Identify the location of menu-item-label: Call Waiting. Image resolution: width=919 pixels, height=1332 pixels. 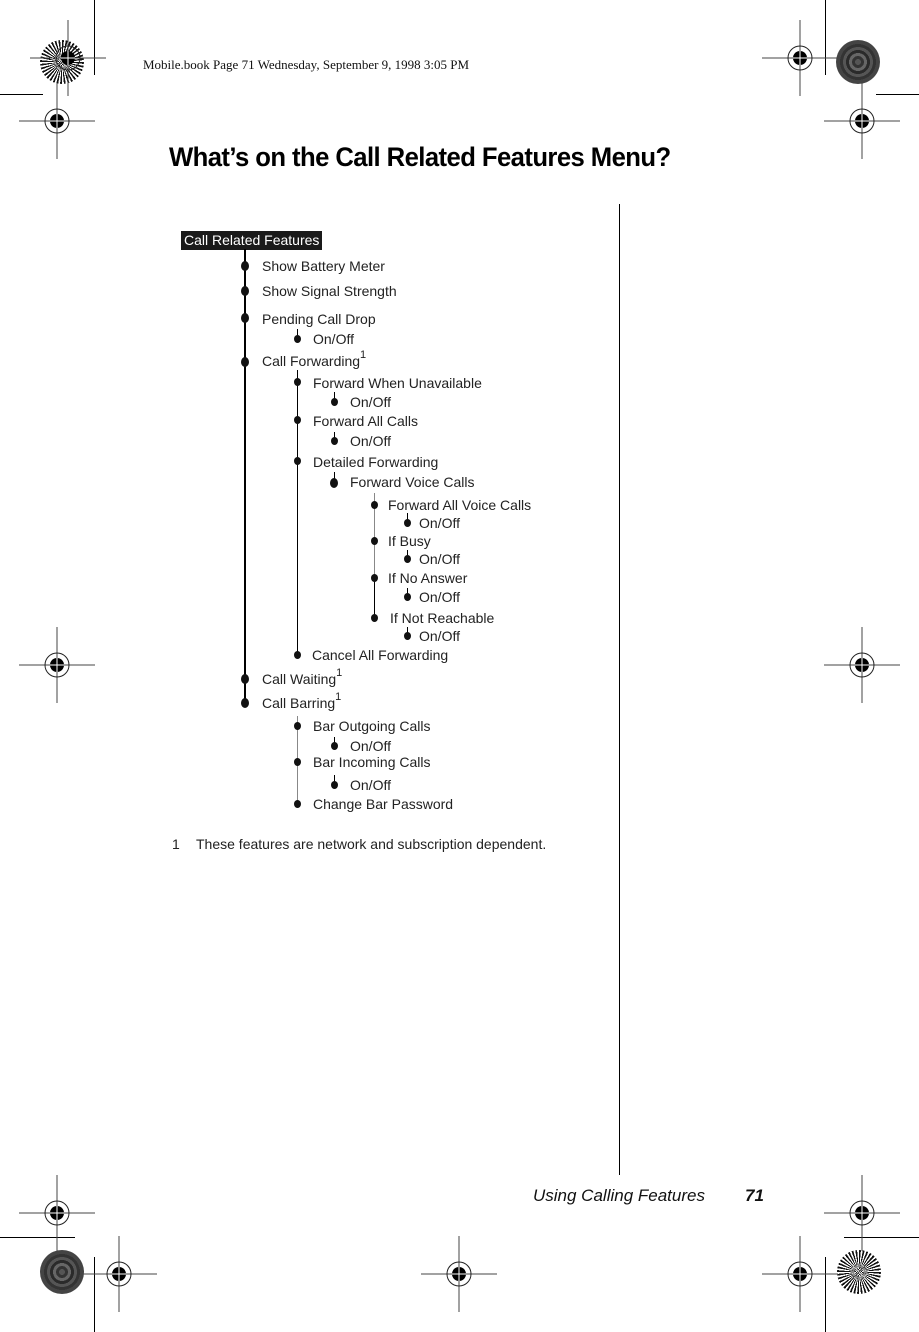
(299, 679).